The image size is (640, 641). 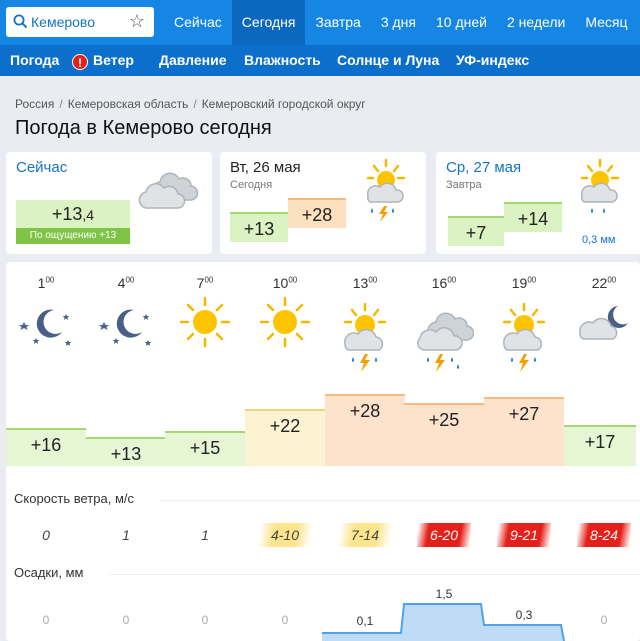 What do you see at coordinates (268, 22) in the screenshot?
I see `tab-today: Сегодня` at bounding box center [268, 22].